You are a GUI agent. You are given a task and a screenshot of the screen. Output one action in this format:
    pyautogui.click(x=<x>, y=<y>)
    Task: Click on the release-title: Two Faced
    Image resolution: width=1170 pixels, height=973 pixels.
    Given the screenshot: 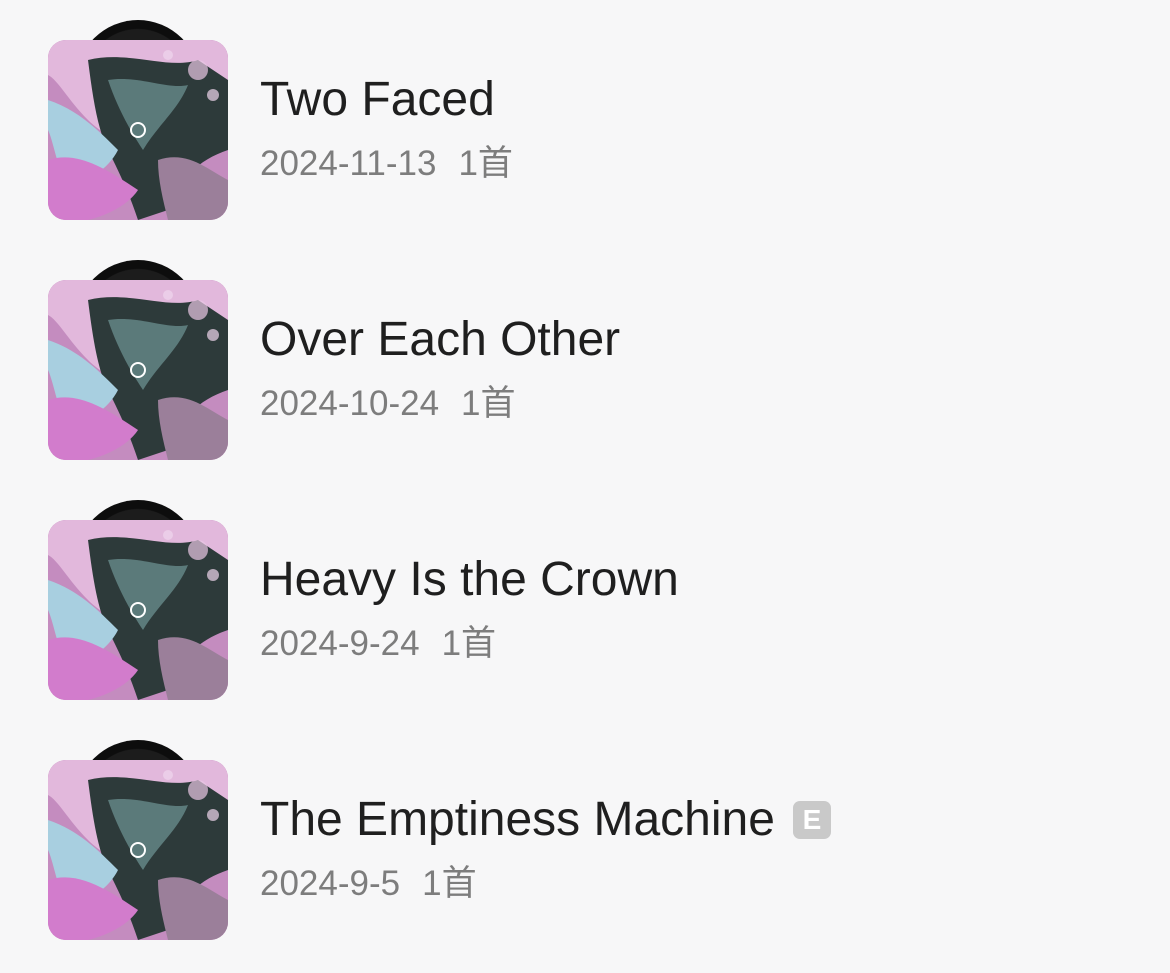 What is the action you would take?
    pyautogui.click(x=377, y=100)
    